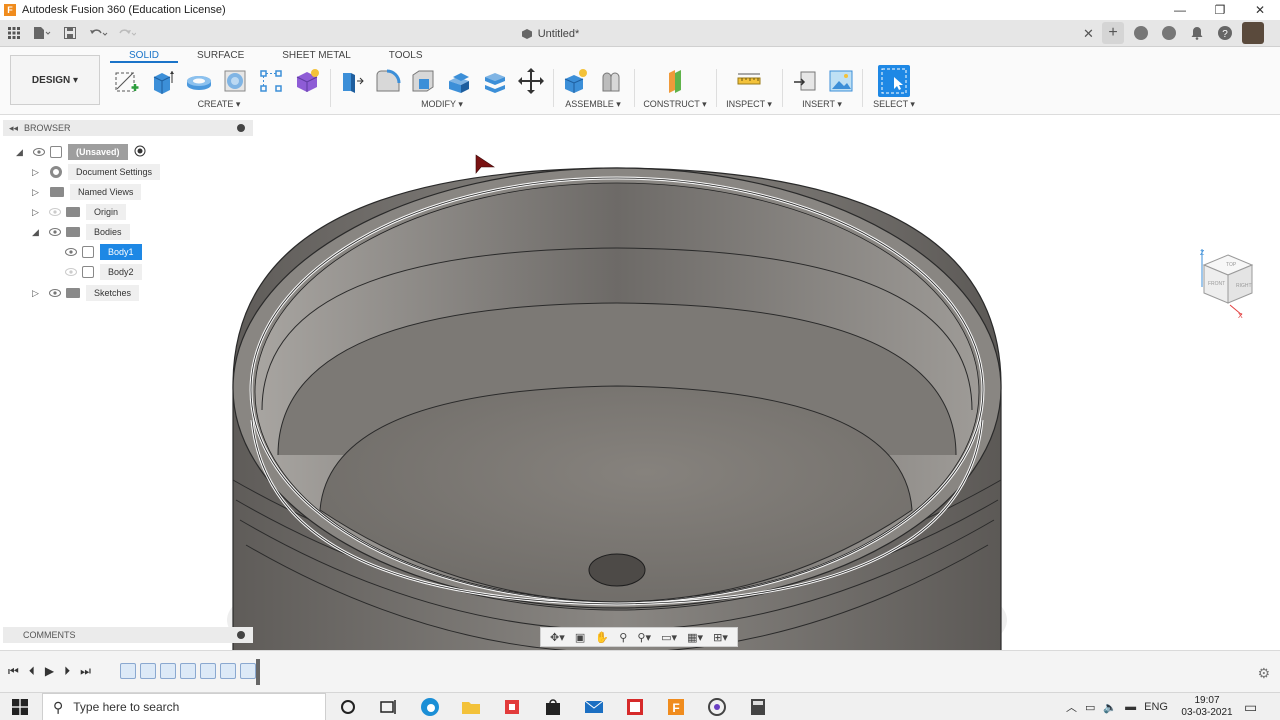 The width and height of the screenshot is (1280, 720). Describe the element at coordinates (423, 81) in the screenshot. I see `chamfer-icon` at that location.